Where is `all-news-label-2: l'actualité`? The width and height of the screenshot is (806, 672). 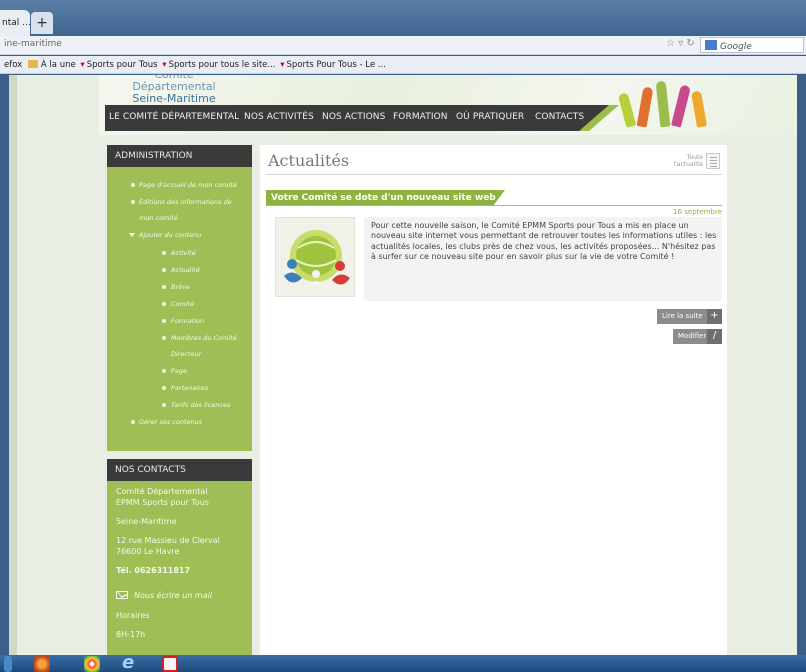 all-news-label-2: l'actualité is located at coordinates (688, 164).